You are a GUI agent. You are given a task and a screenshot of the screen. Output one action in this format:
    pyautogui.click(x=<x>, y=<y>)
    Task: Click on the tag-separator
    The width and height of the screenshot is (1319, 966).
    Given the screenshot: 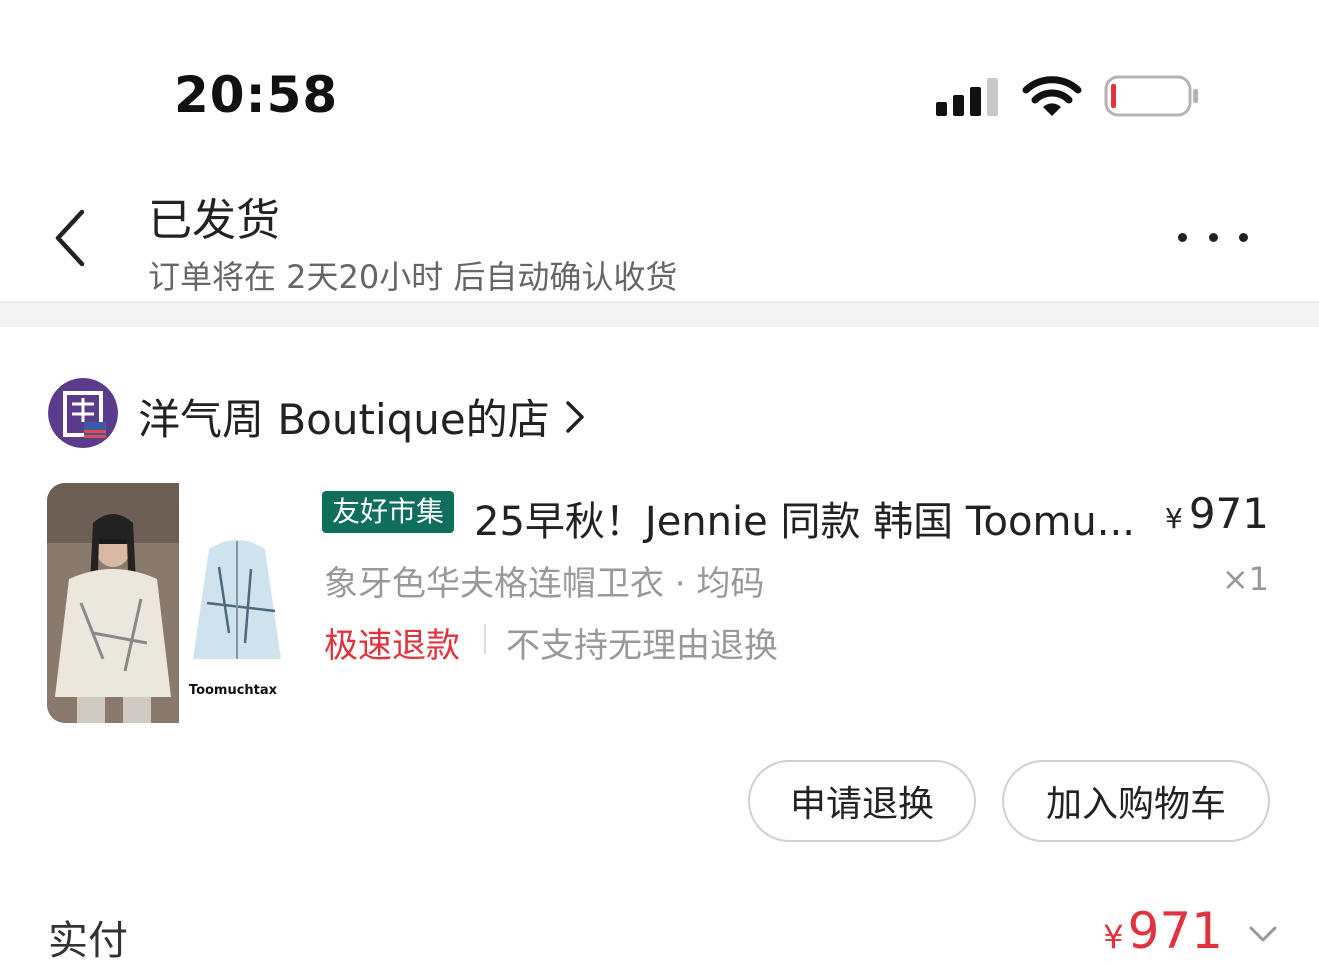 What is the action you would take?
    pyautogui.click(x=485, y=639)
    